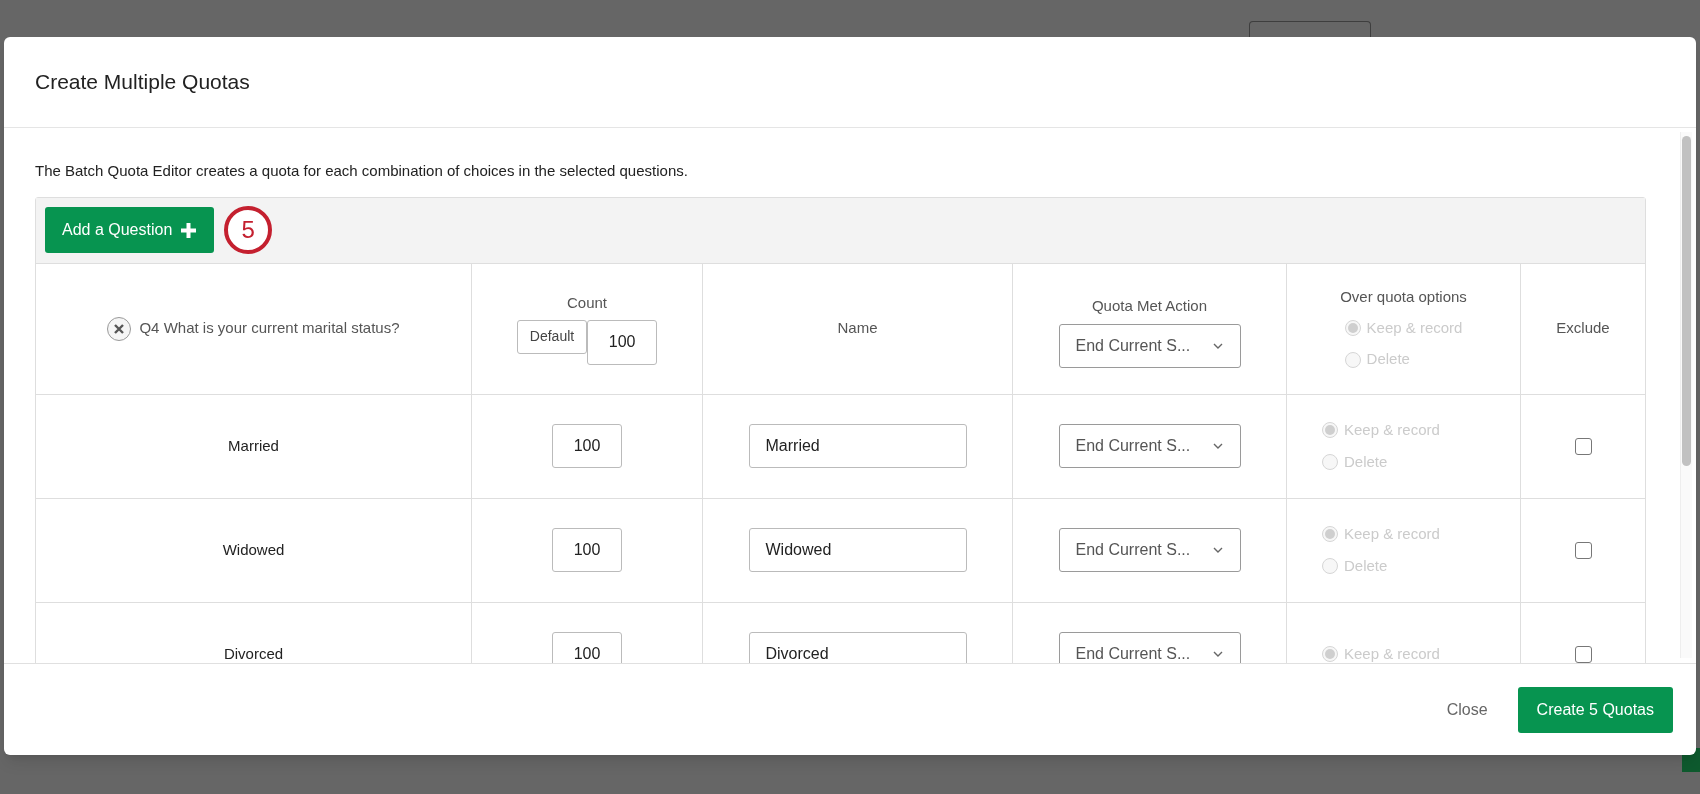 The height and width of the screenshot is (794, 1700). Describe the element at coordinates (857, 446) in the screenshot. I see `name-input: Married` at that location.